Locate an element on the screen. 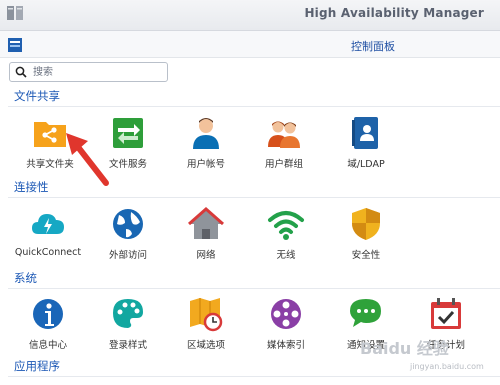  user-account-label: 用户帐号 is located at coordinates (205, 164).